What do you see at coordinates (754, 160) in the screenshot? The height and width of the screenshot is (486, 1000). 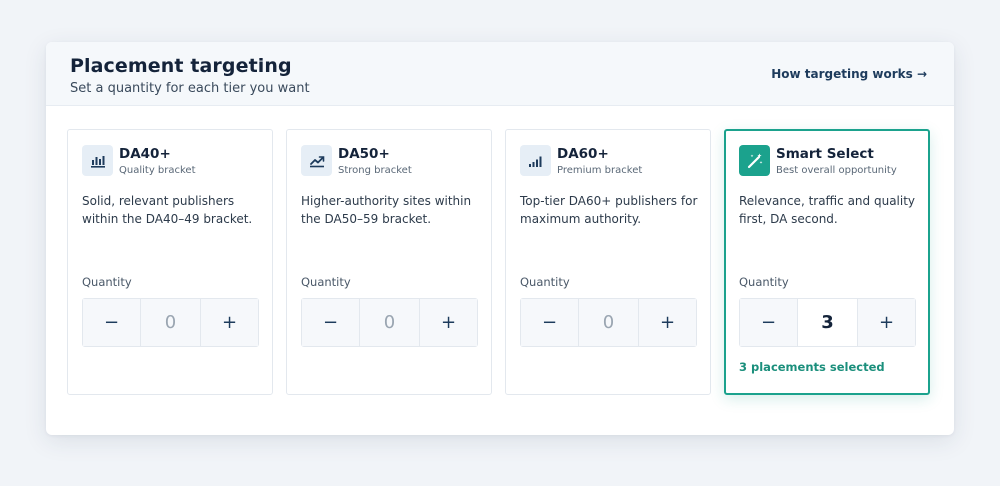 I see `magic-wand-icon` at bounding box center [754, 160].